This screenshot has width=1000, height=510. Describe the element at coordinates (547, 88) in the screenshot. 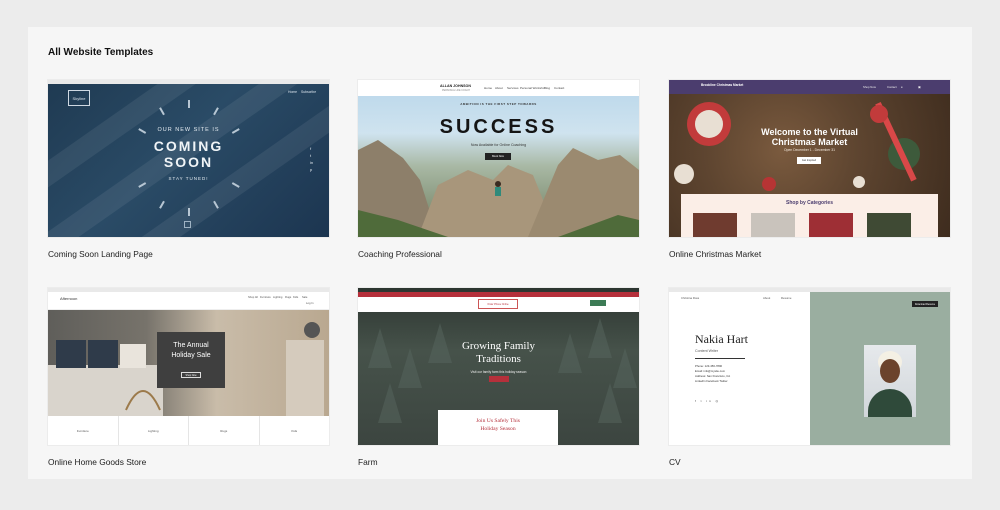

I see `nav-item: Blog` at that location.